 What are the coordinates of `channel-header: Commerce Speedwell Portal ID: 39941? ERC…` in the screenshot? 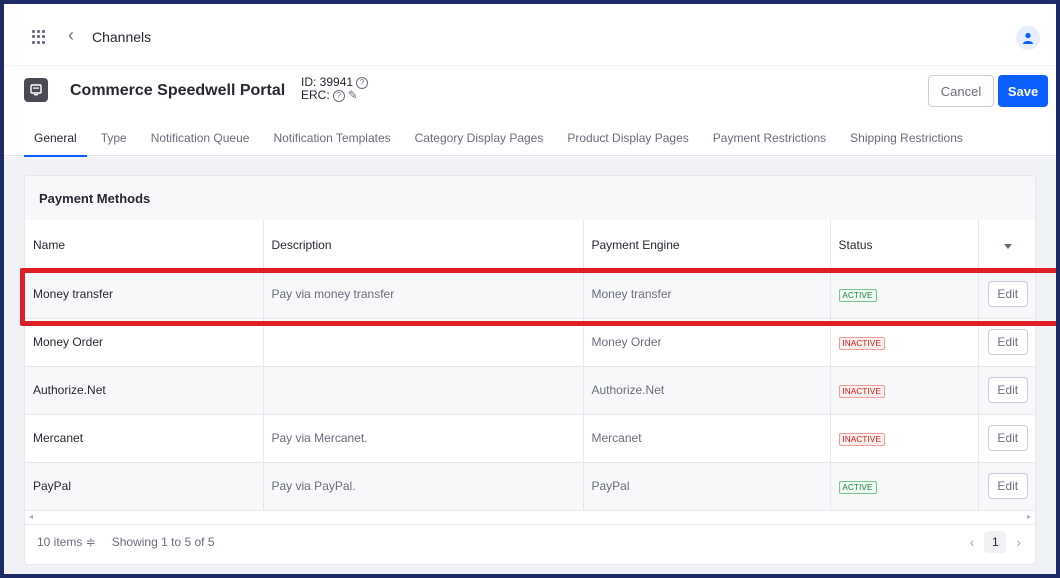 It's located at (530, 90).